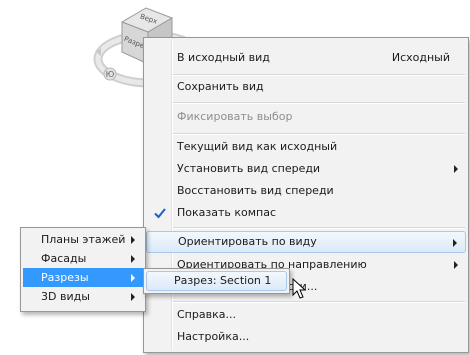 The image size is (470, 355). I want to click on menu-item-label: Текущий вид как исходный, so click(257, 146).